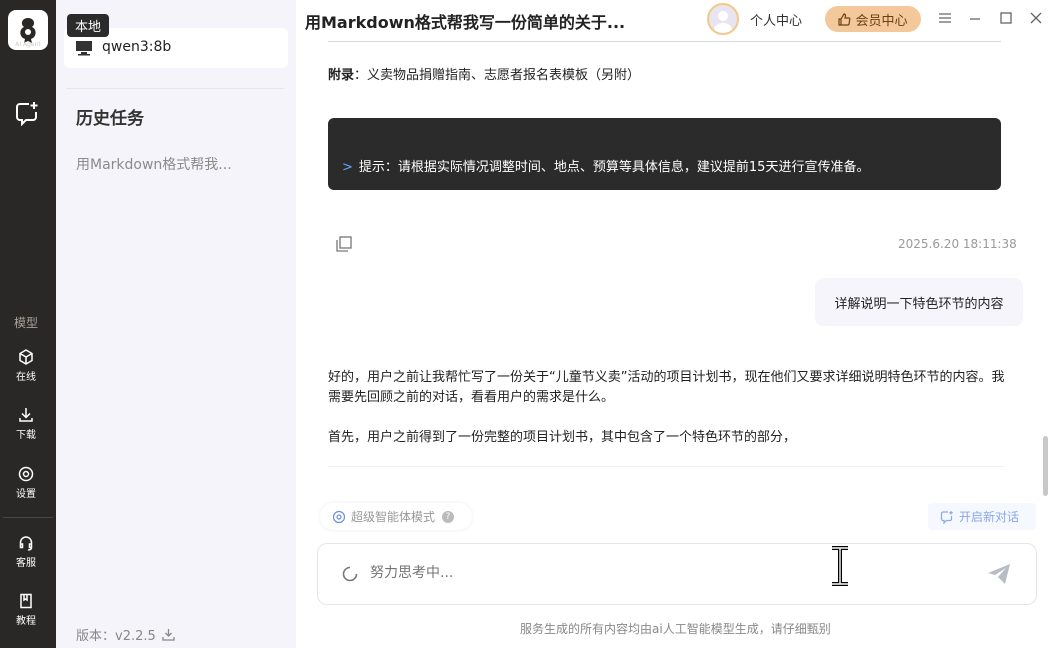 The image size is (1053, 648). Describe the element at coordinates (27, 113) in the screenshot. I see `new-chat-icon` at that location.